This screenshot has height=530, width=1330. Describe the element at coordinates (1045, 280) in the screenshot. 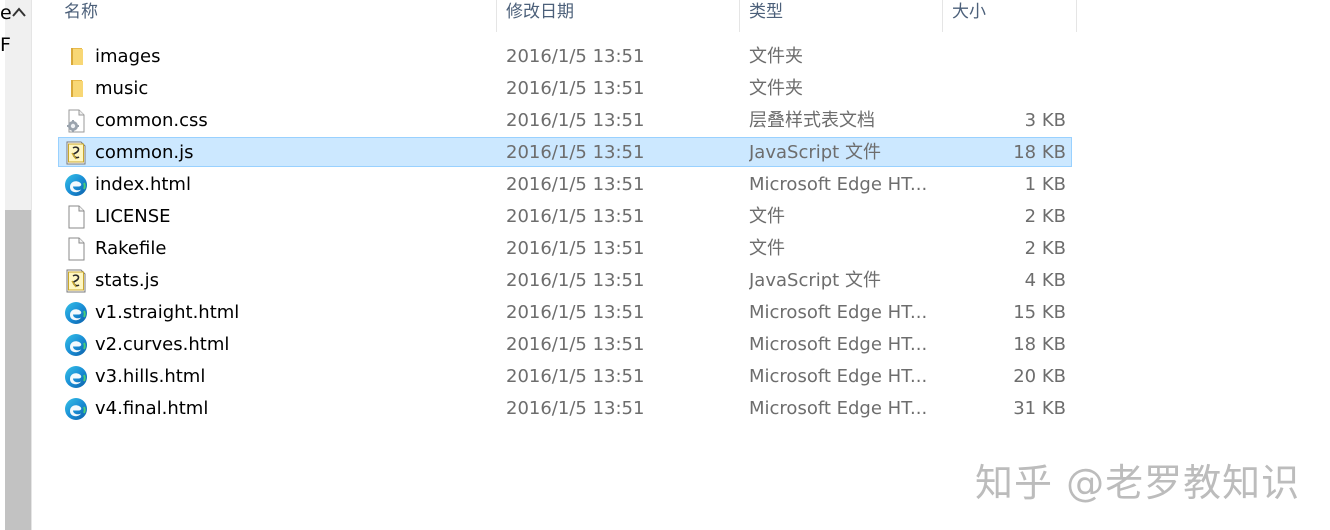

I see `file-size: 4 KB` at that location.